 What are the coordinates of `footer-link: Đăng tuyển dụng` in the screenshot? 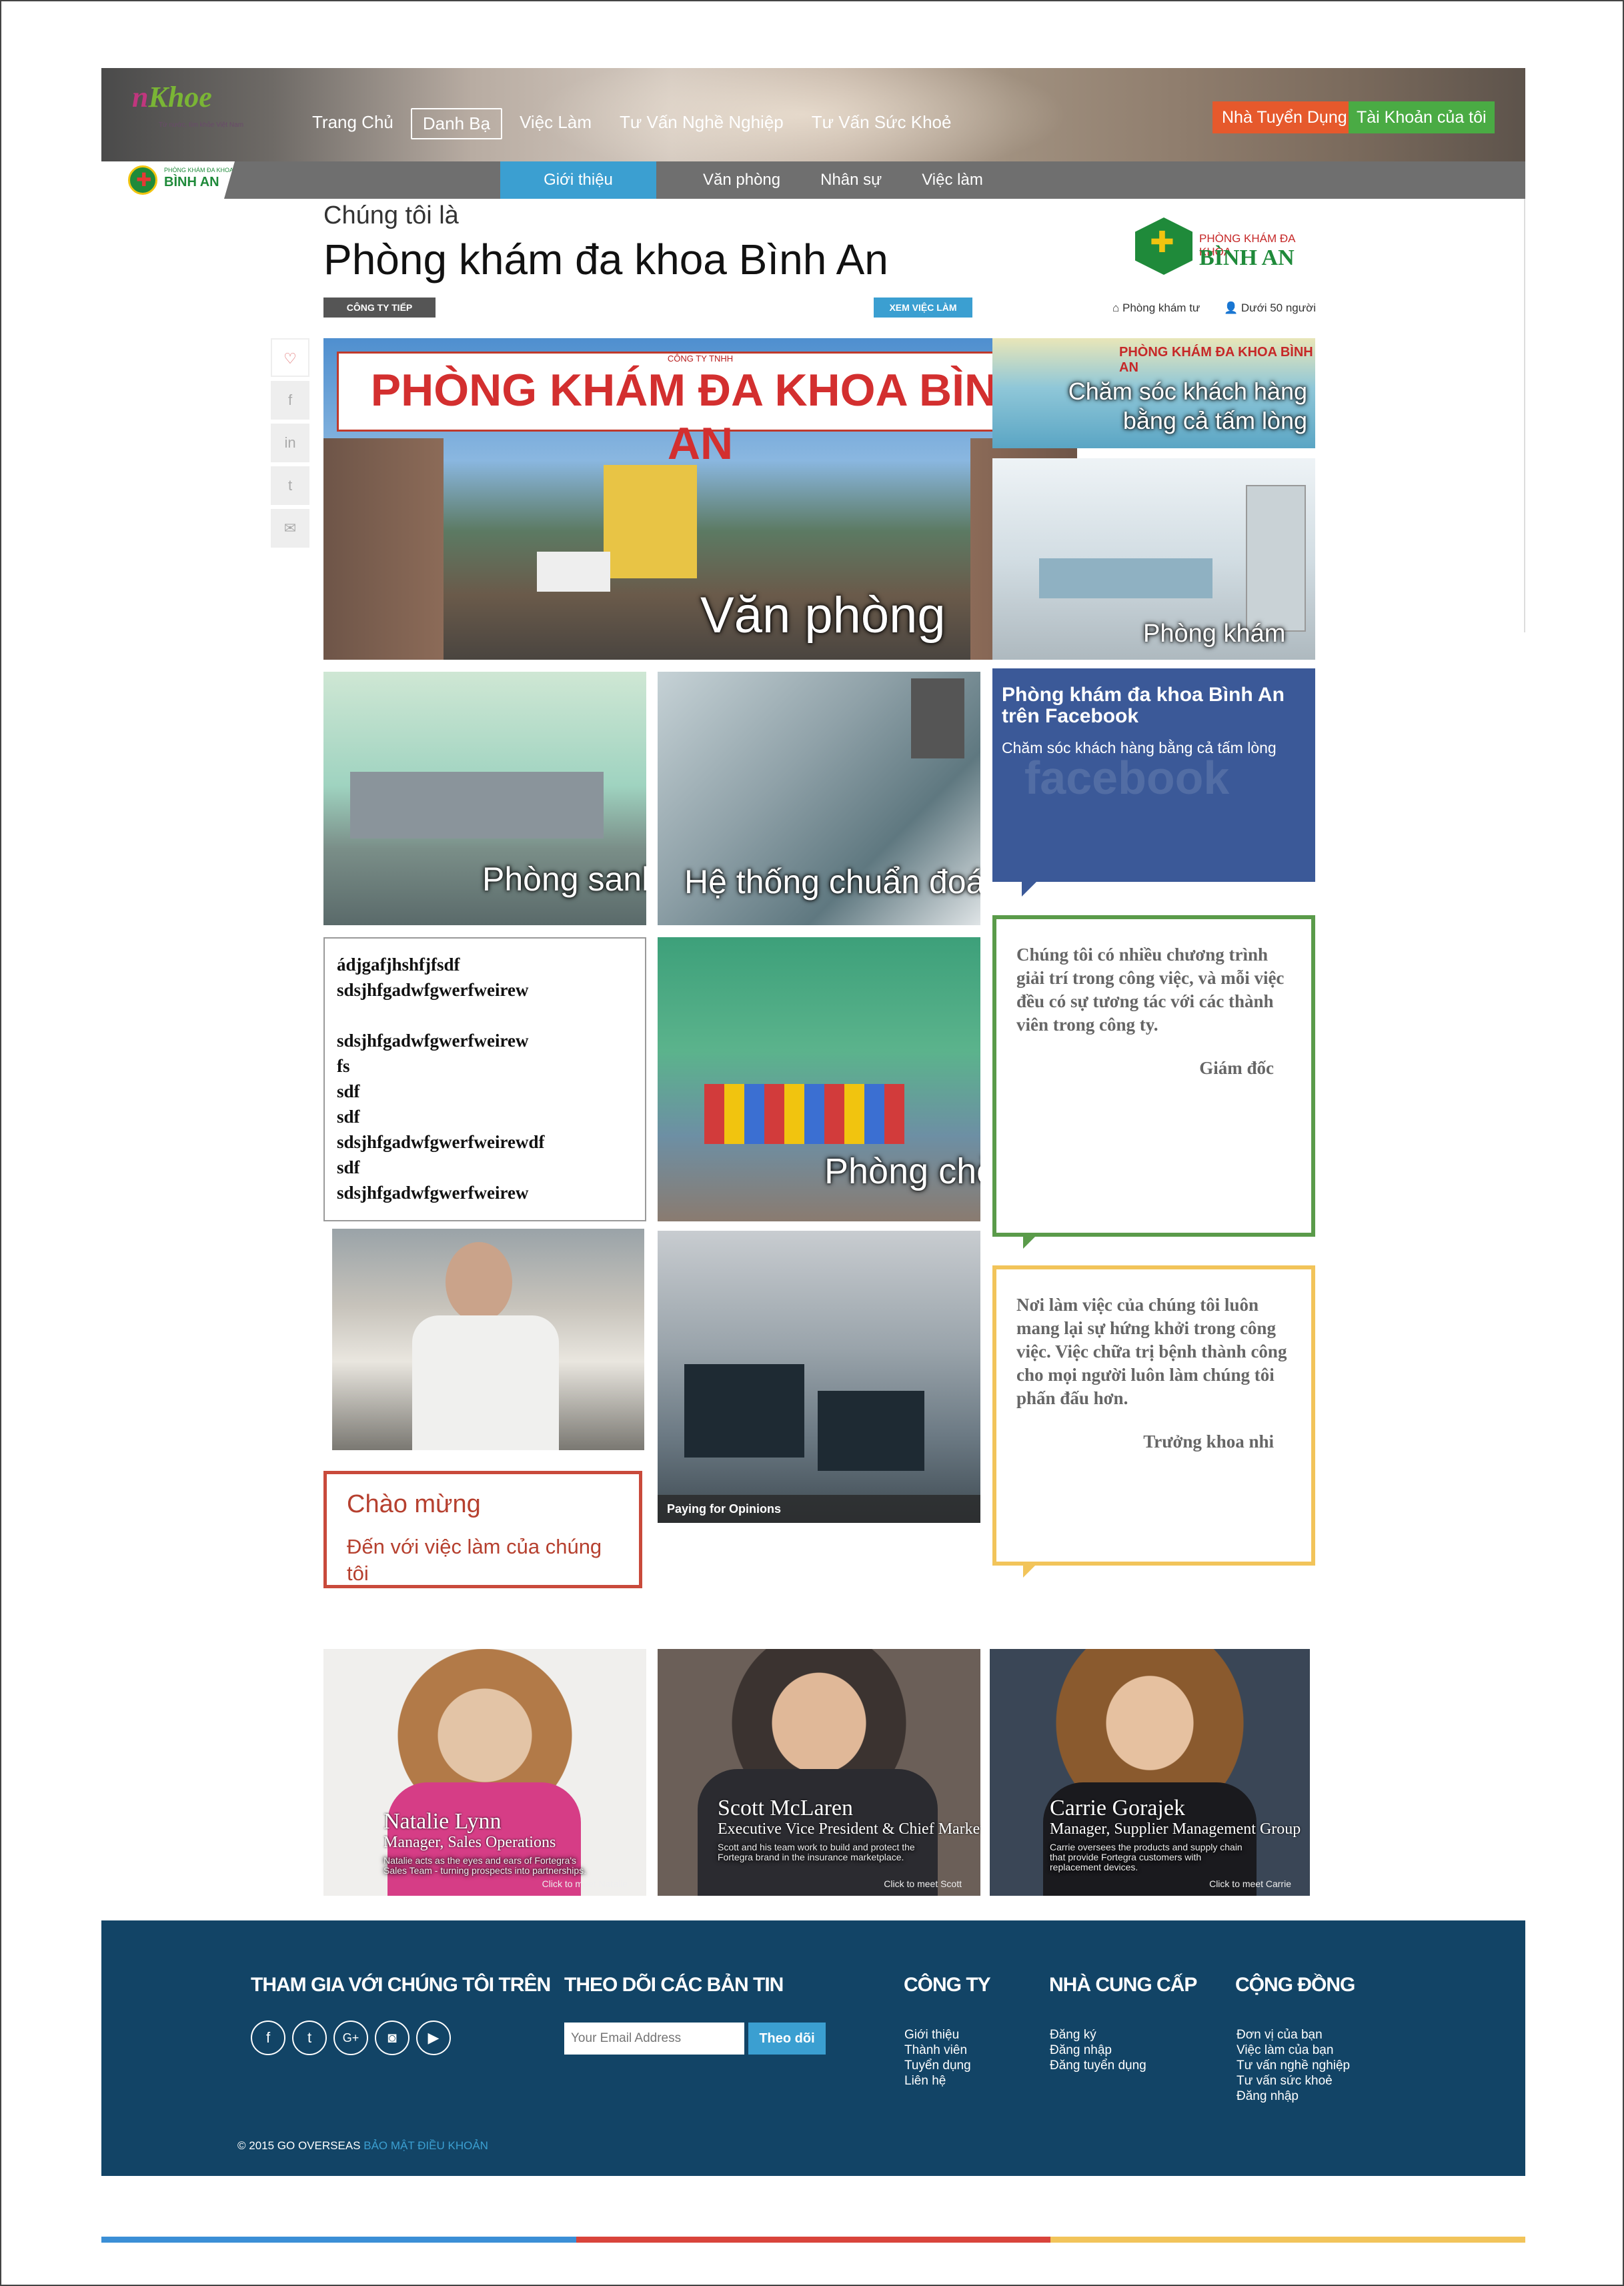 It's located at (1098, 2065).